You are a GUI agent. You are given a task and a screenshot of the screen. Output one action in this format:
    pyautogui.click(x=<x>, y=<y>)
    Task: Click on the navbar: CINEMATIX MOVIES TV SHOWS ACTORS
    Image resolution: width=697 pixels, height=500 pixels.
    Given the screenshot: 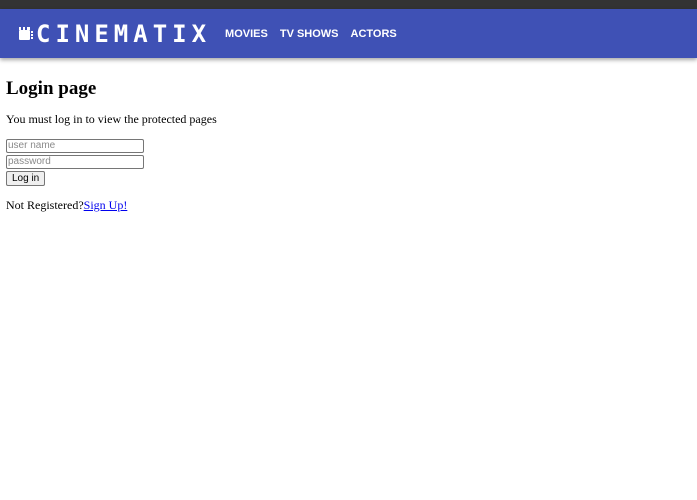 What is the action you would take?
    pyautogui.click(x=348, y=33)
    